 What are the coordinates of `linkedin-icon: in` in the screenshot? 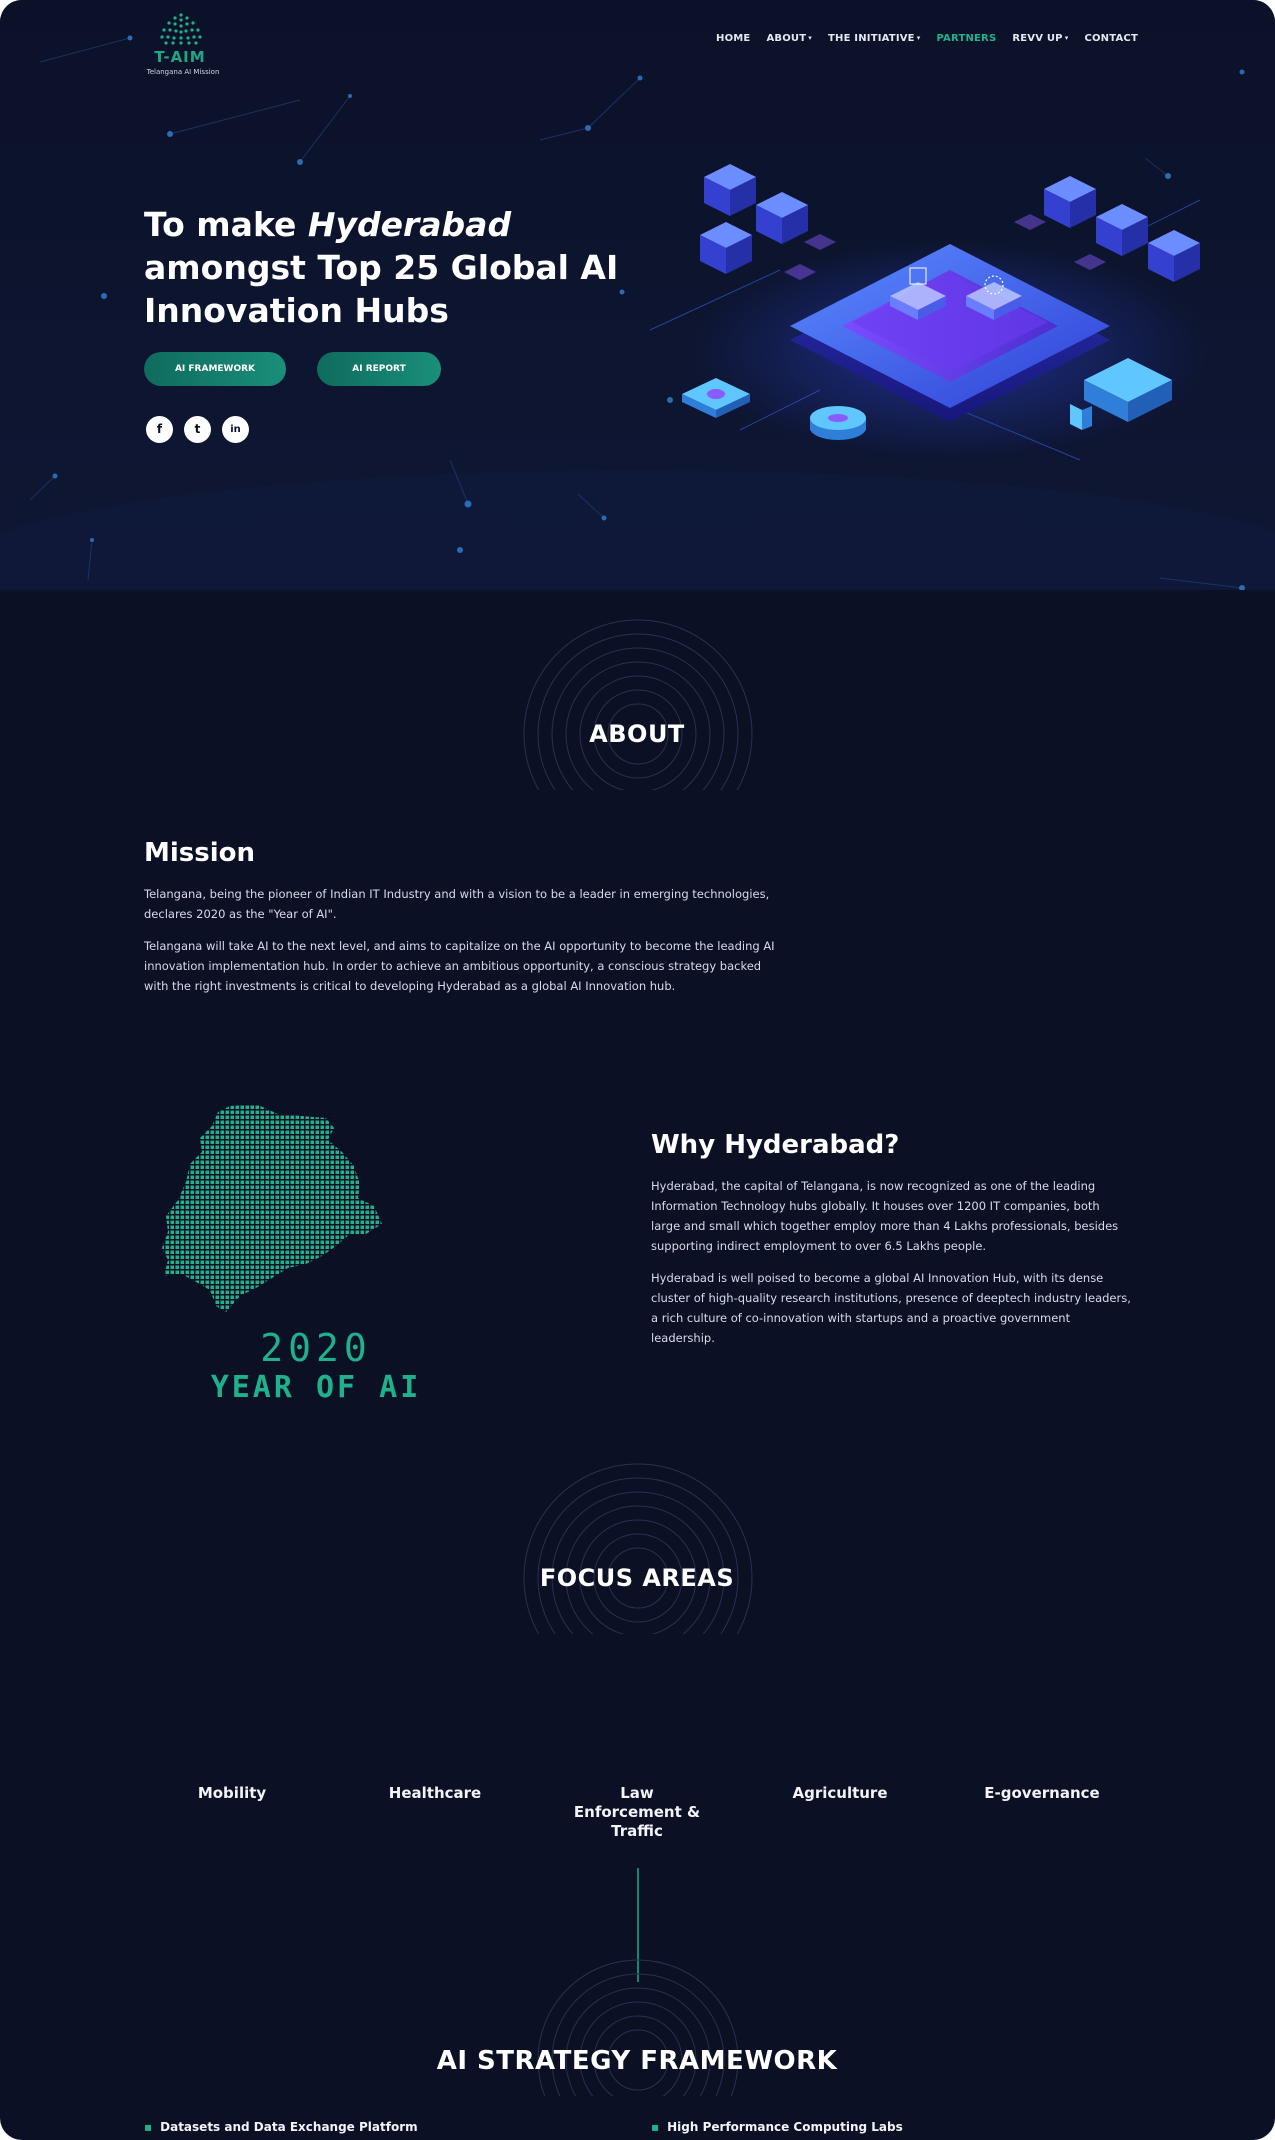 It's located at (235, 429).